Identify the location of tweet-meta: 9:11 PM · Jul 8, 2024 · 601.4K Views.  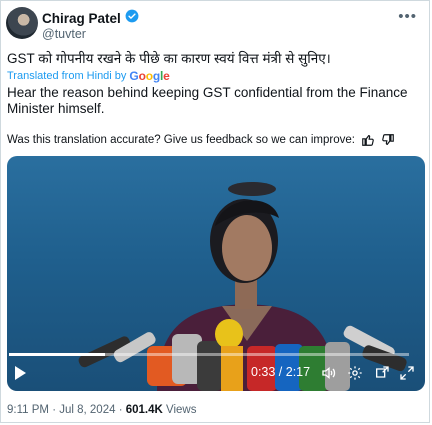
(102, 410).